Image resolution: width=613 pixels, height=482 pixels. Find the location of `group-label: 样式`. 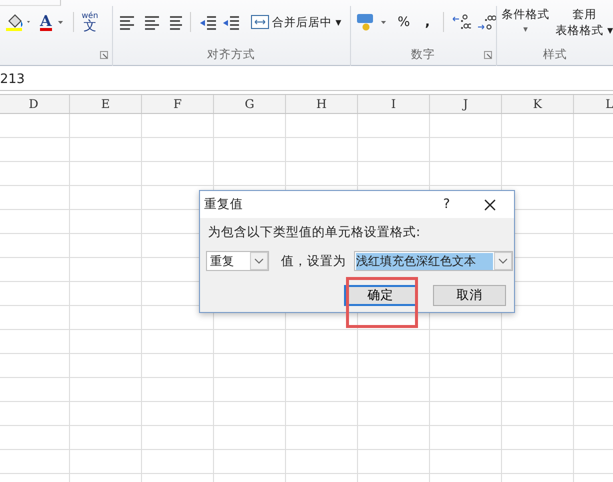

group-label: 样式 is located at coordinates (554, 54).